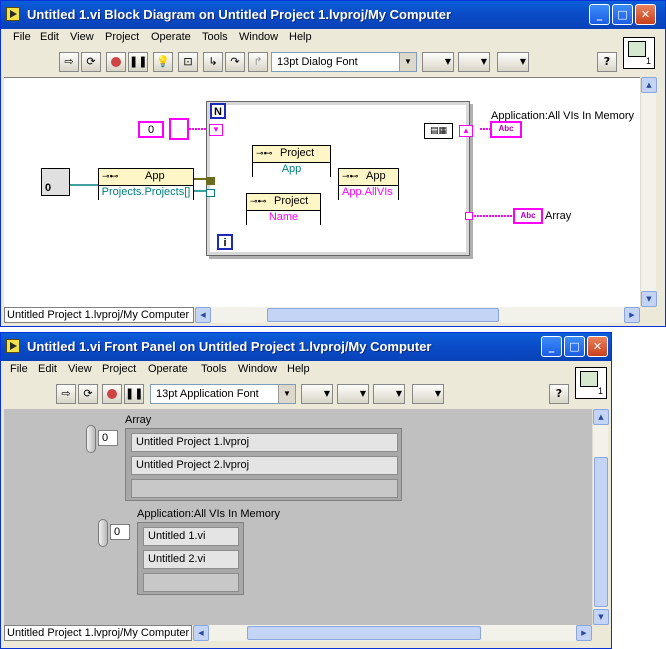 The width and height of the screenshot is (666, 649). What do you see at coordinates (506, 129) in the screenshot?
I see `all-vis-string-indicator: Abc` at bounding box center [506, 129].